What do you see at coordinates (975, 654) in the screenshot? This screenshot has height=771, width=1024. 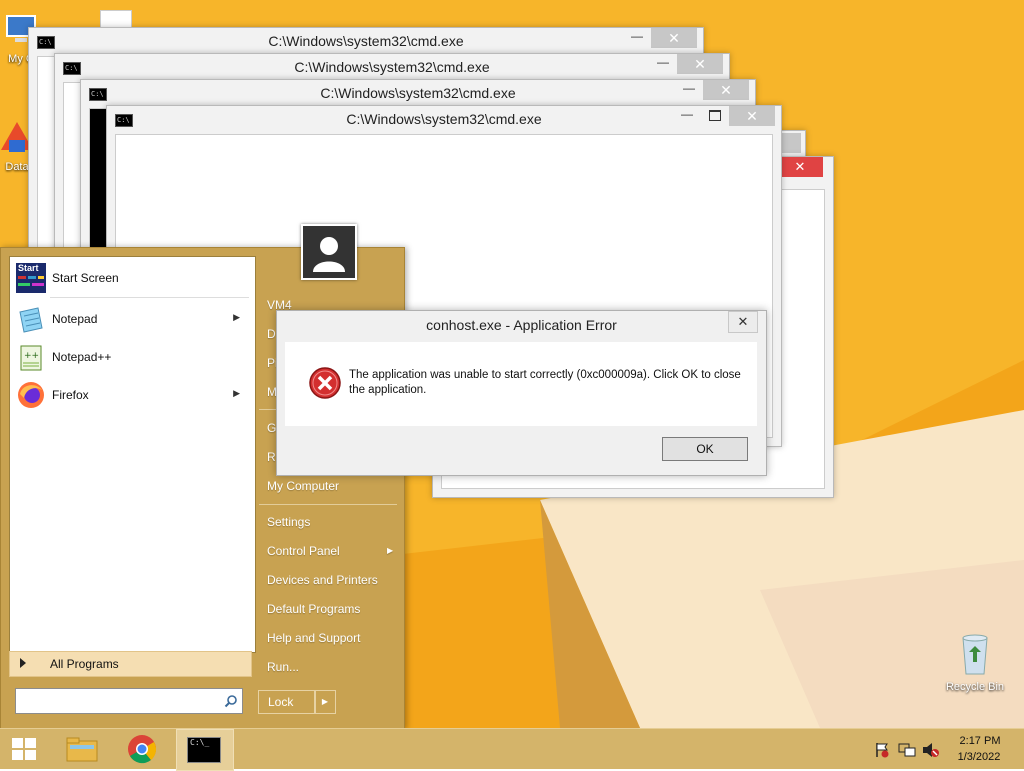 I see `recycle-bin-icon` at bounding box center [975, 654].